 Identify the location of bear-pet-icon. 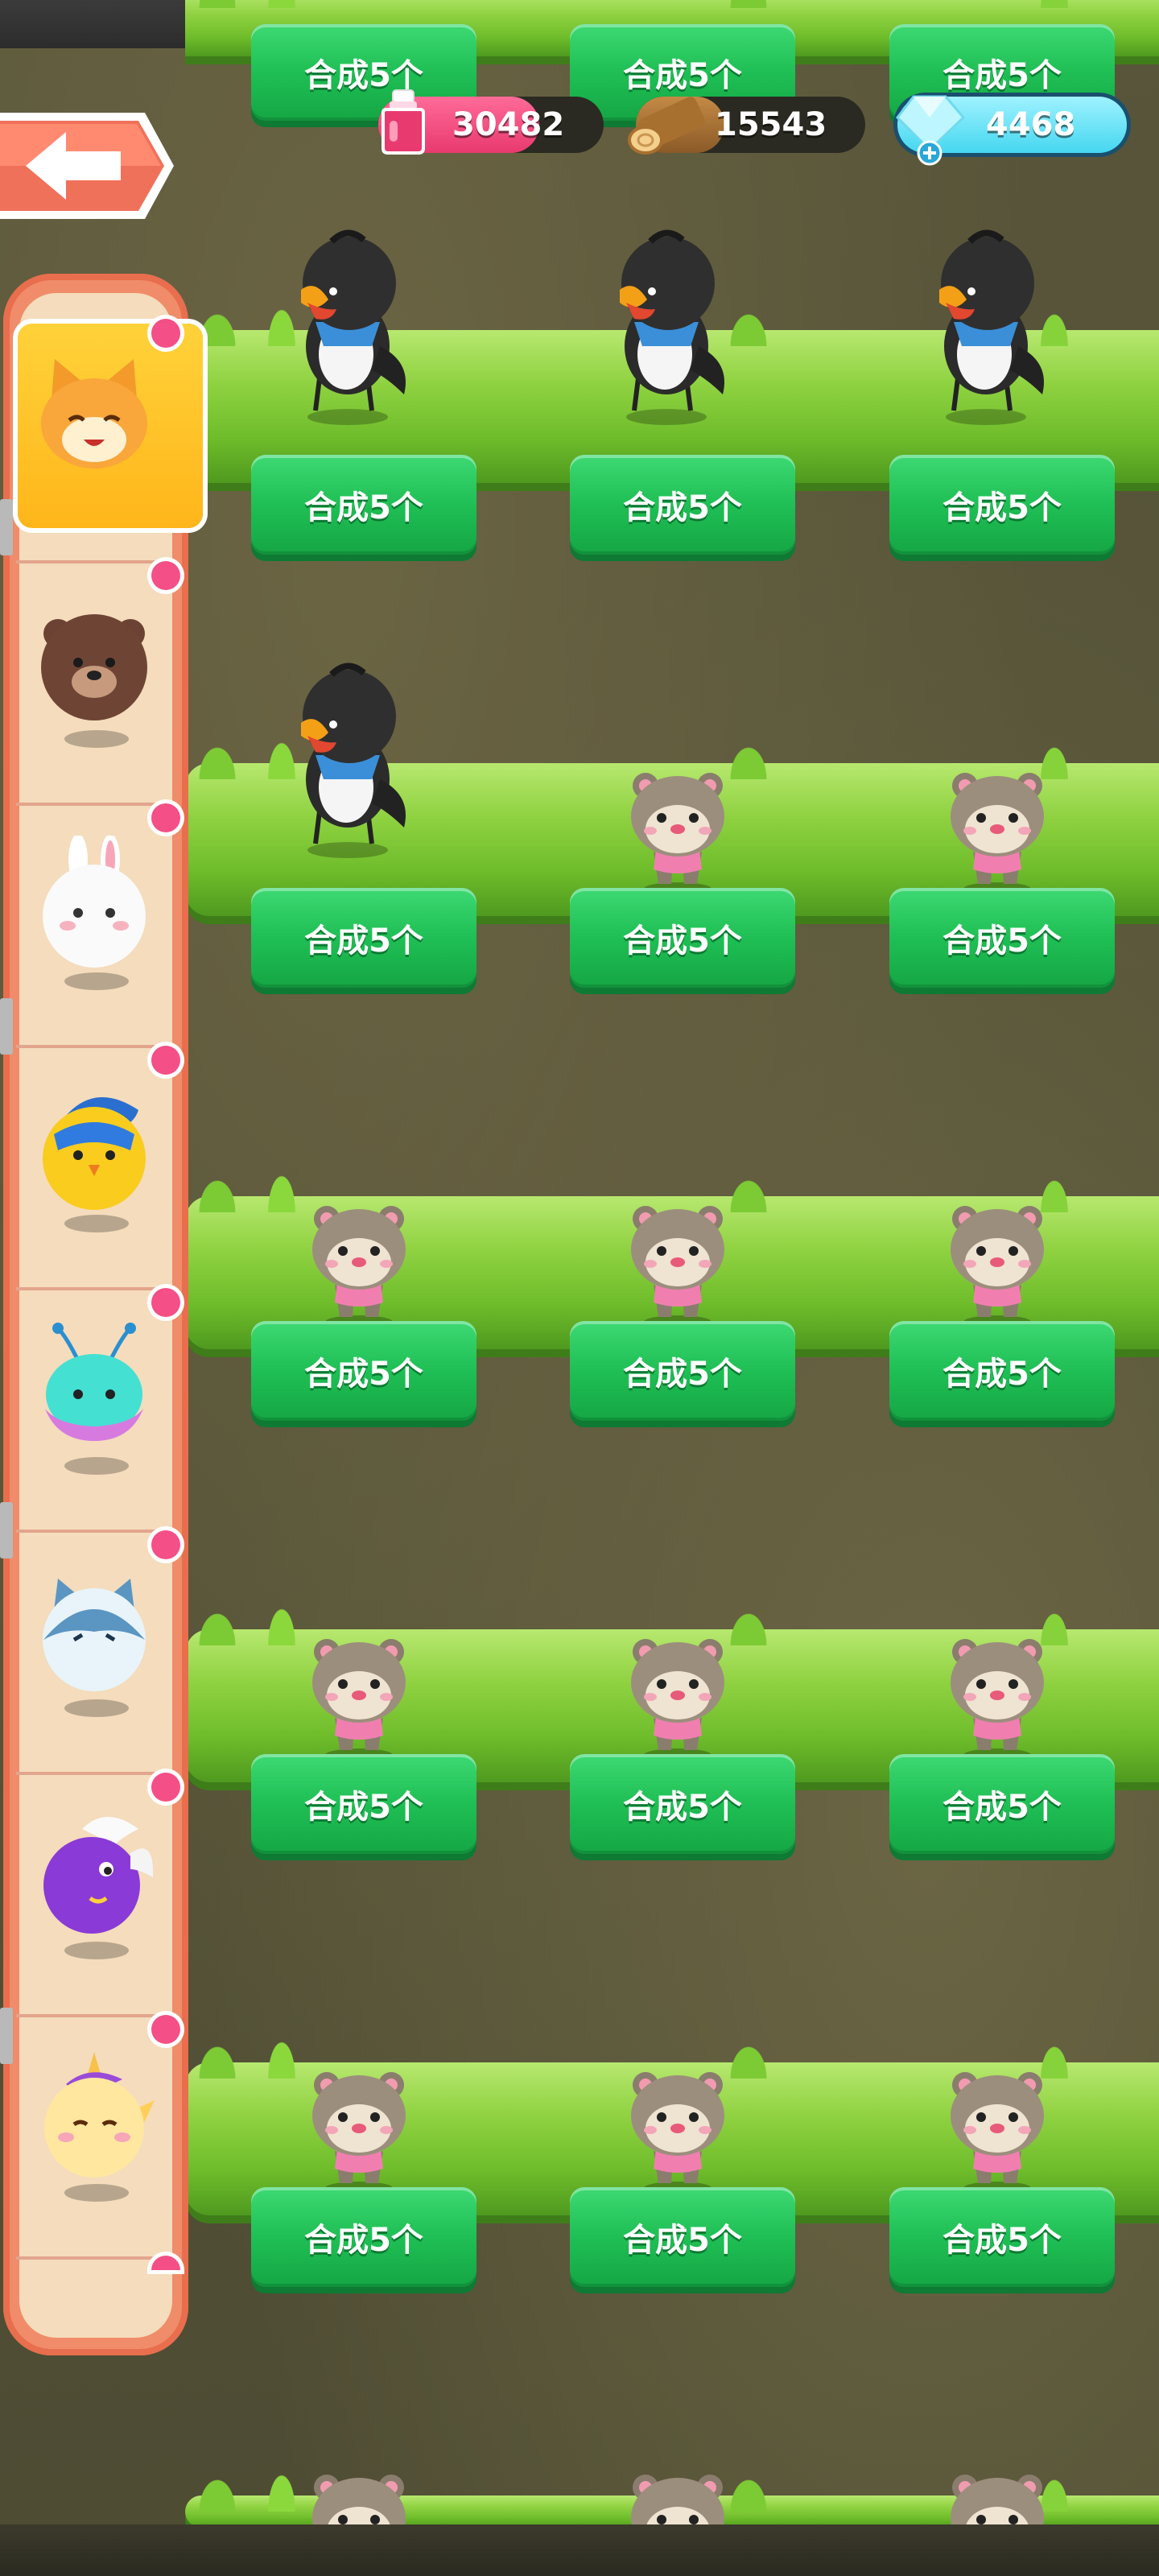
(94, 661).